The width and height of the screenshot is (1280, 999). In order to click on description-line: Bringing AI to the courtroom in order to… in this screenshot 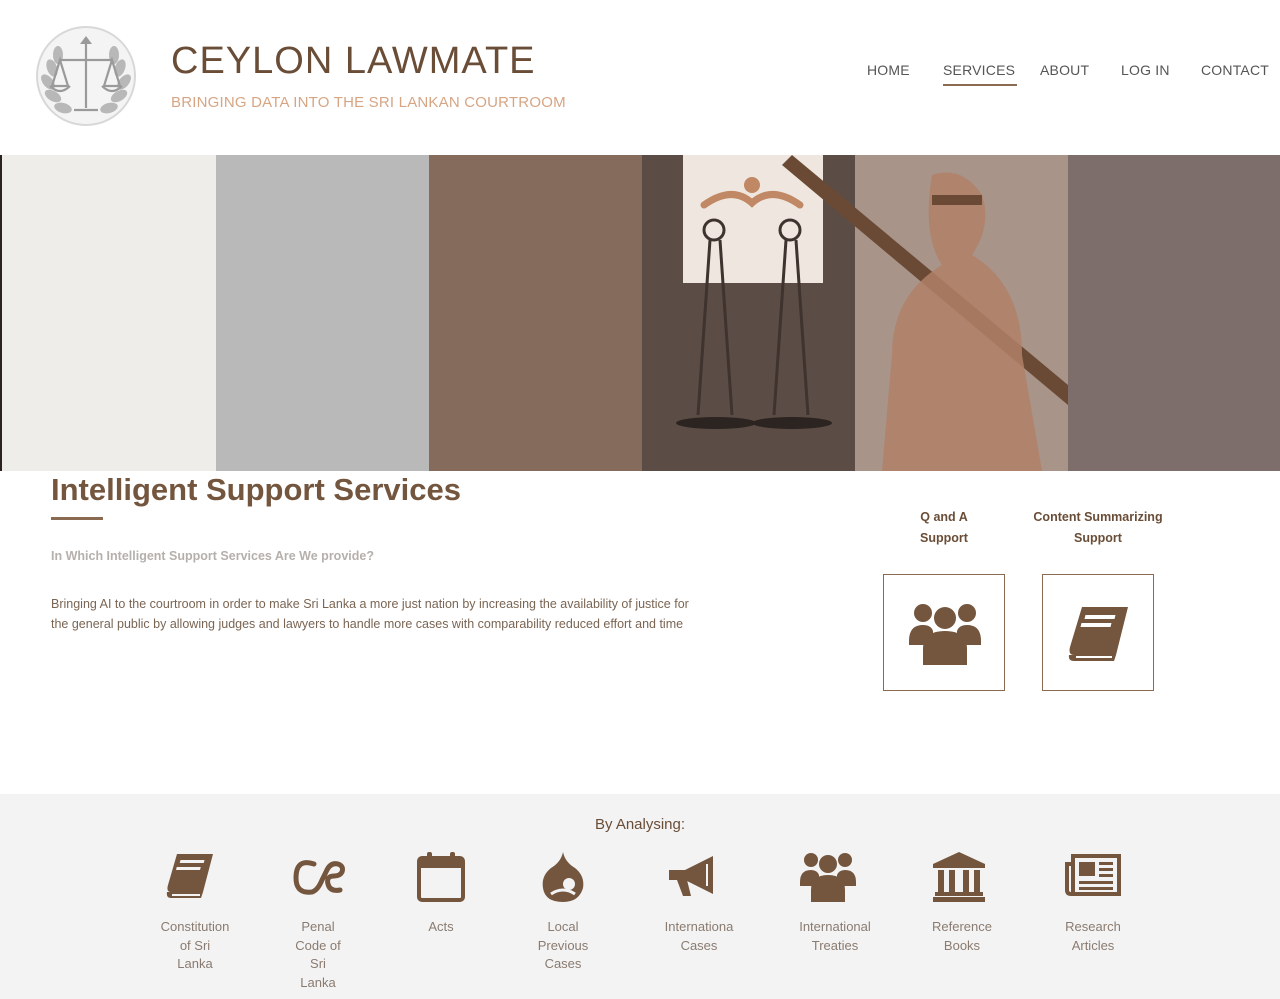, I will do `click(370, 604)`.